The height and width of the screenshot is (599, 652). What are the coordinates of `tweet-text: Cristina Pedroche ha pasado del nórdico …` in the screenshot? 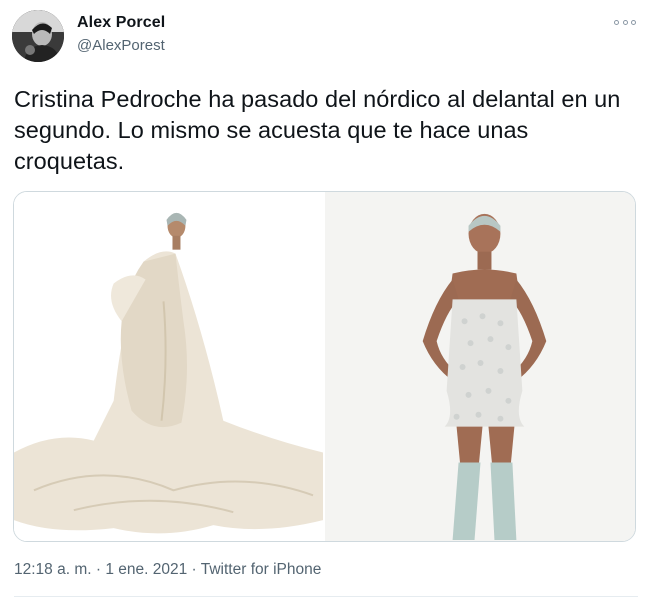 It's located at (317, 130).